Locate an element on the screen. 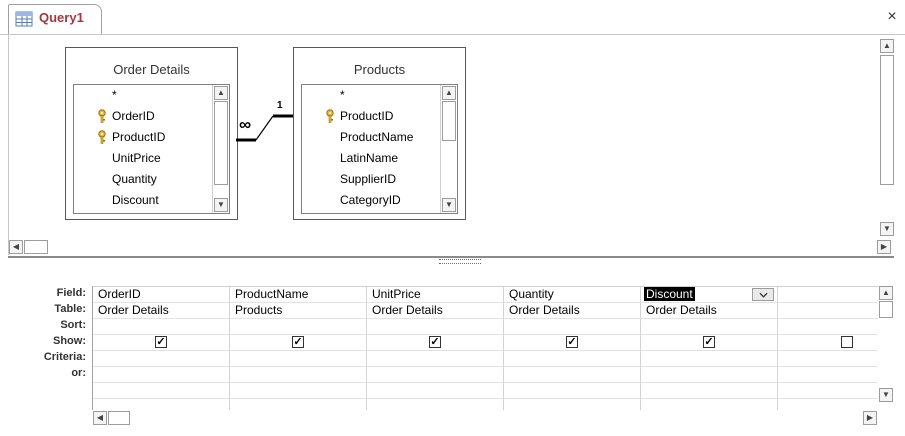 The height and width of the screenshot is (436, 905). grid-column: ProductName Products ✓ is located at coordinates (298, 348).